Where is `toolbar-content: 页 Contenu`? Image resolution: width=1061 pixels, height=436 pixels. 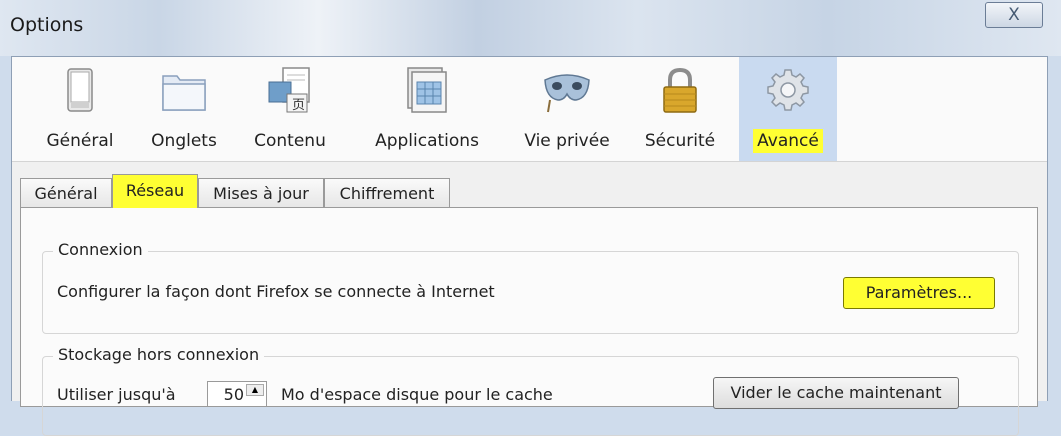
toolbar-content: 页 Contenu is located at coordinates (290, 109).